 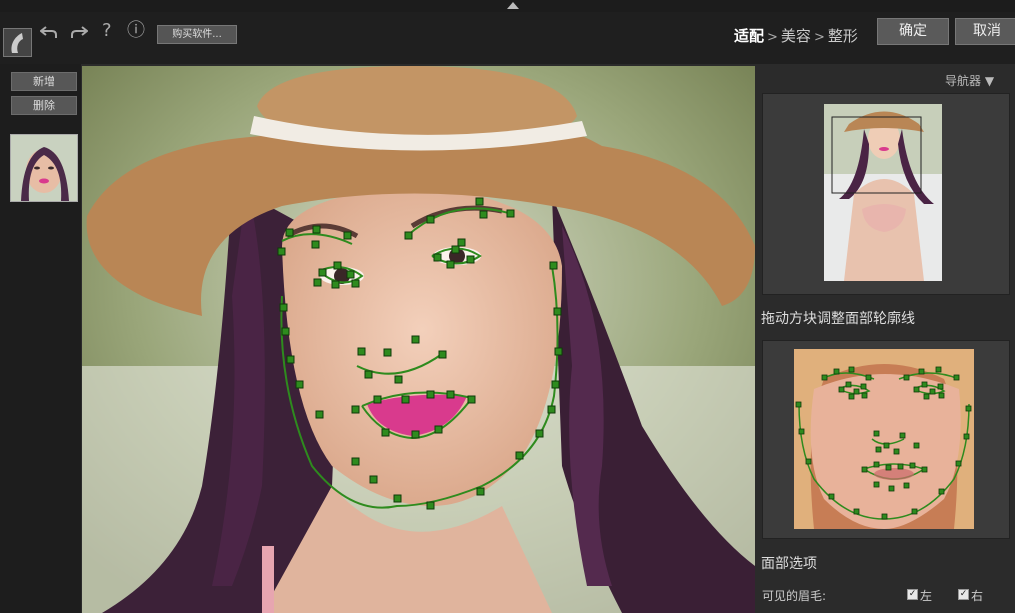 What do you see at coordinates (44, 81) in the screenshot?
I see `add-button: 新增` at bounding box center [44, 81].